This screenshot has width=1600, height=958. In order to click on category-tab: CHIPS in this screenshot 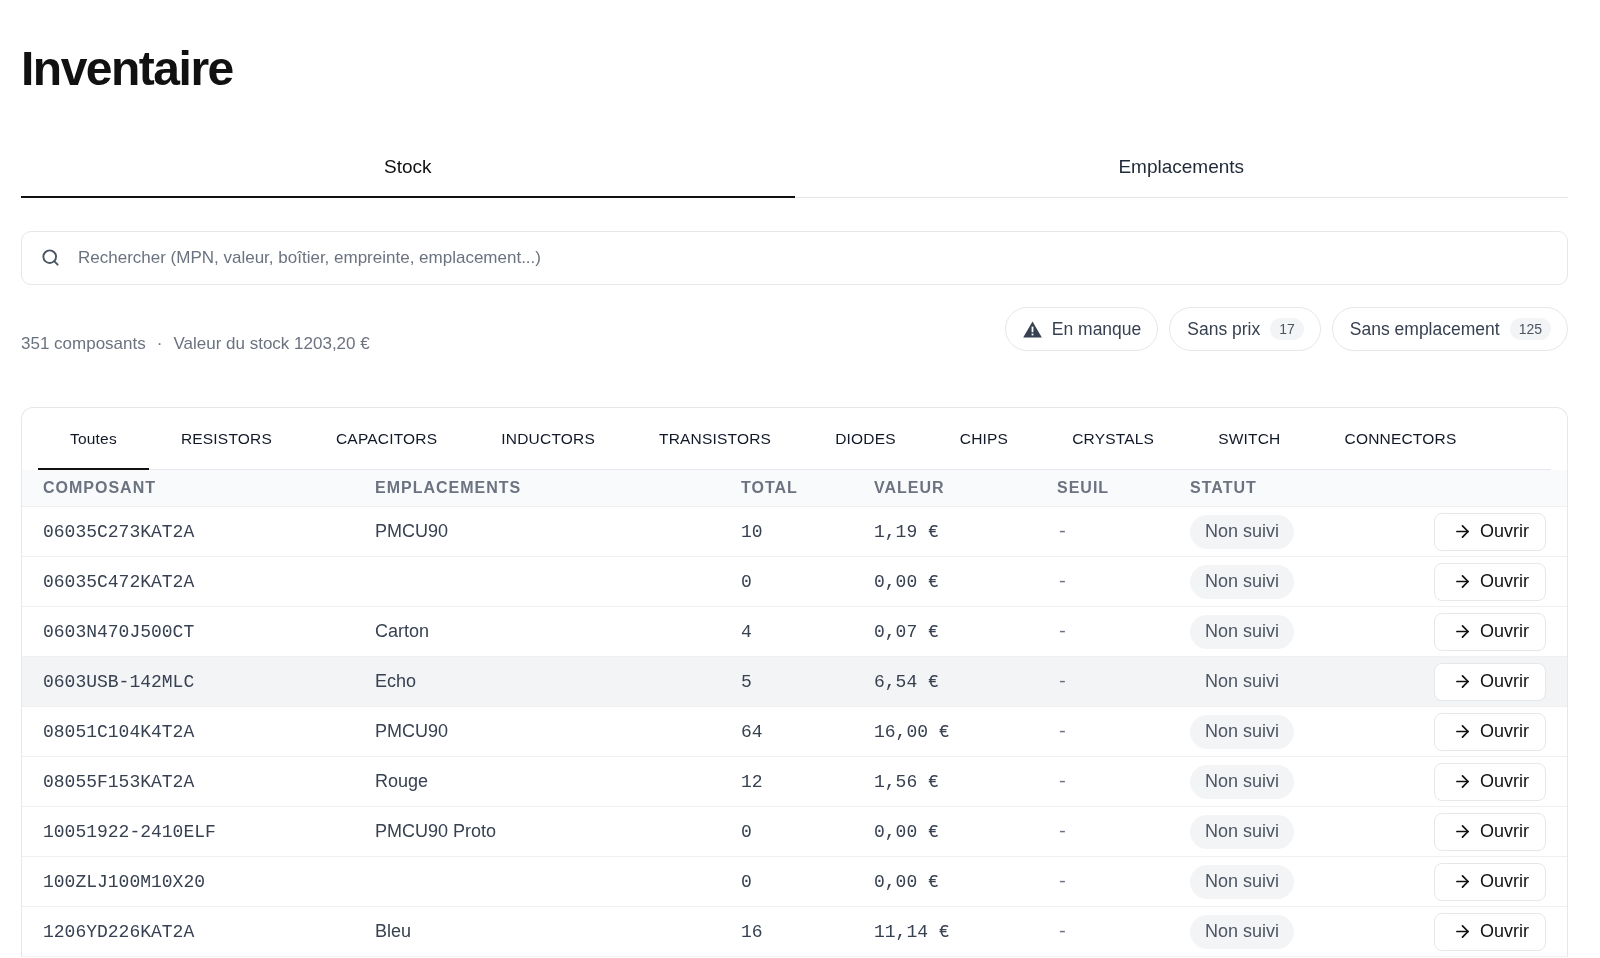, I will do `click(984, 439)`.